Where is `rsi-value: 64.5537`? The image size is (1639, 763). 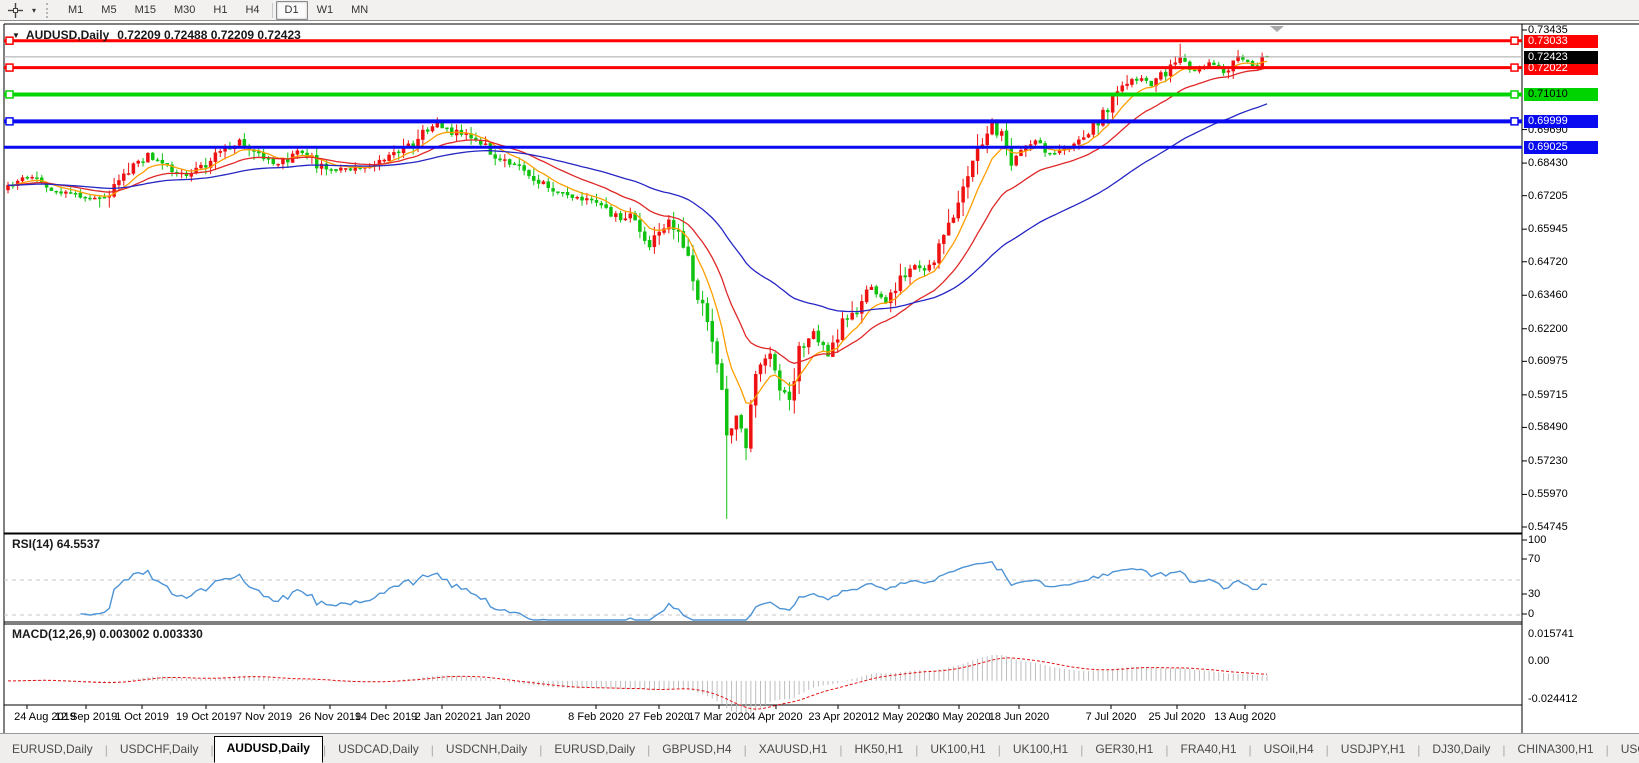
rsi-value: 64.5537 is located at coordinates (78, 544).